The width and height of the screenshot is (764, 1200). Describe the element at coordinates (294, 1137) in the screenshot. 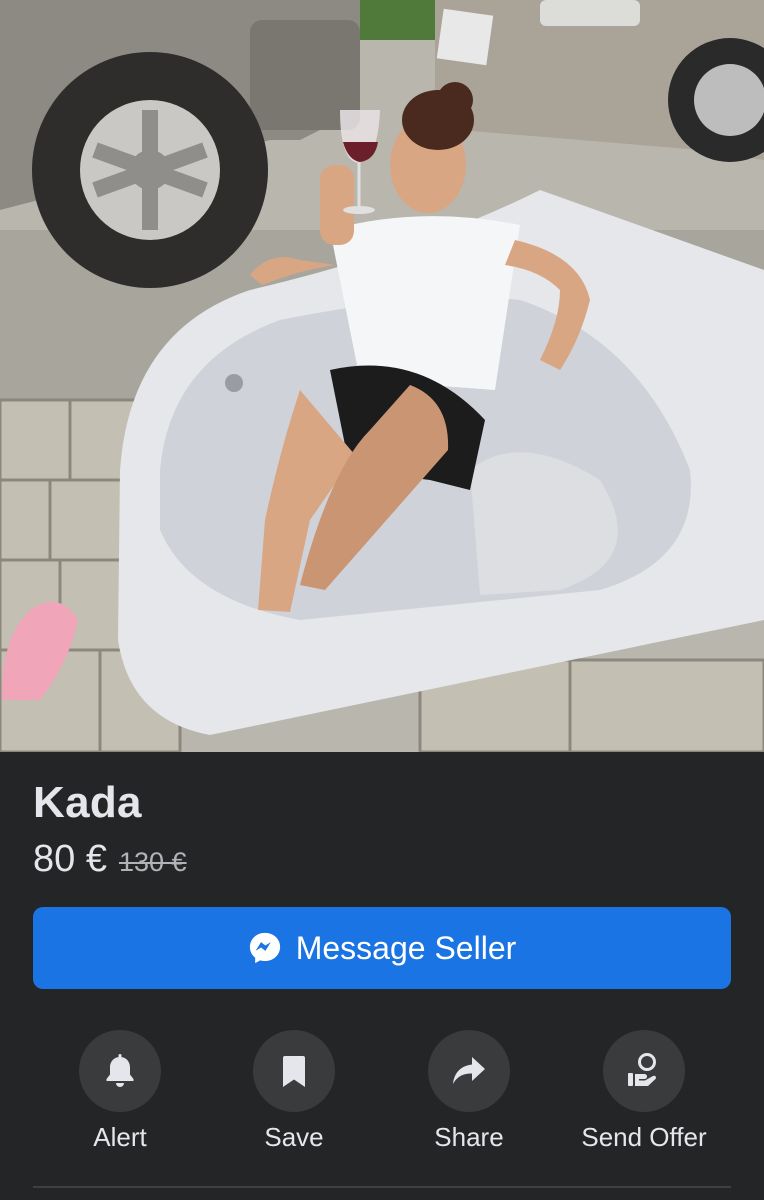

I see `save-label: Save` at that location.